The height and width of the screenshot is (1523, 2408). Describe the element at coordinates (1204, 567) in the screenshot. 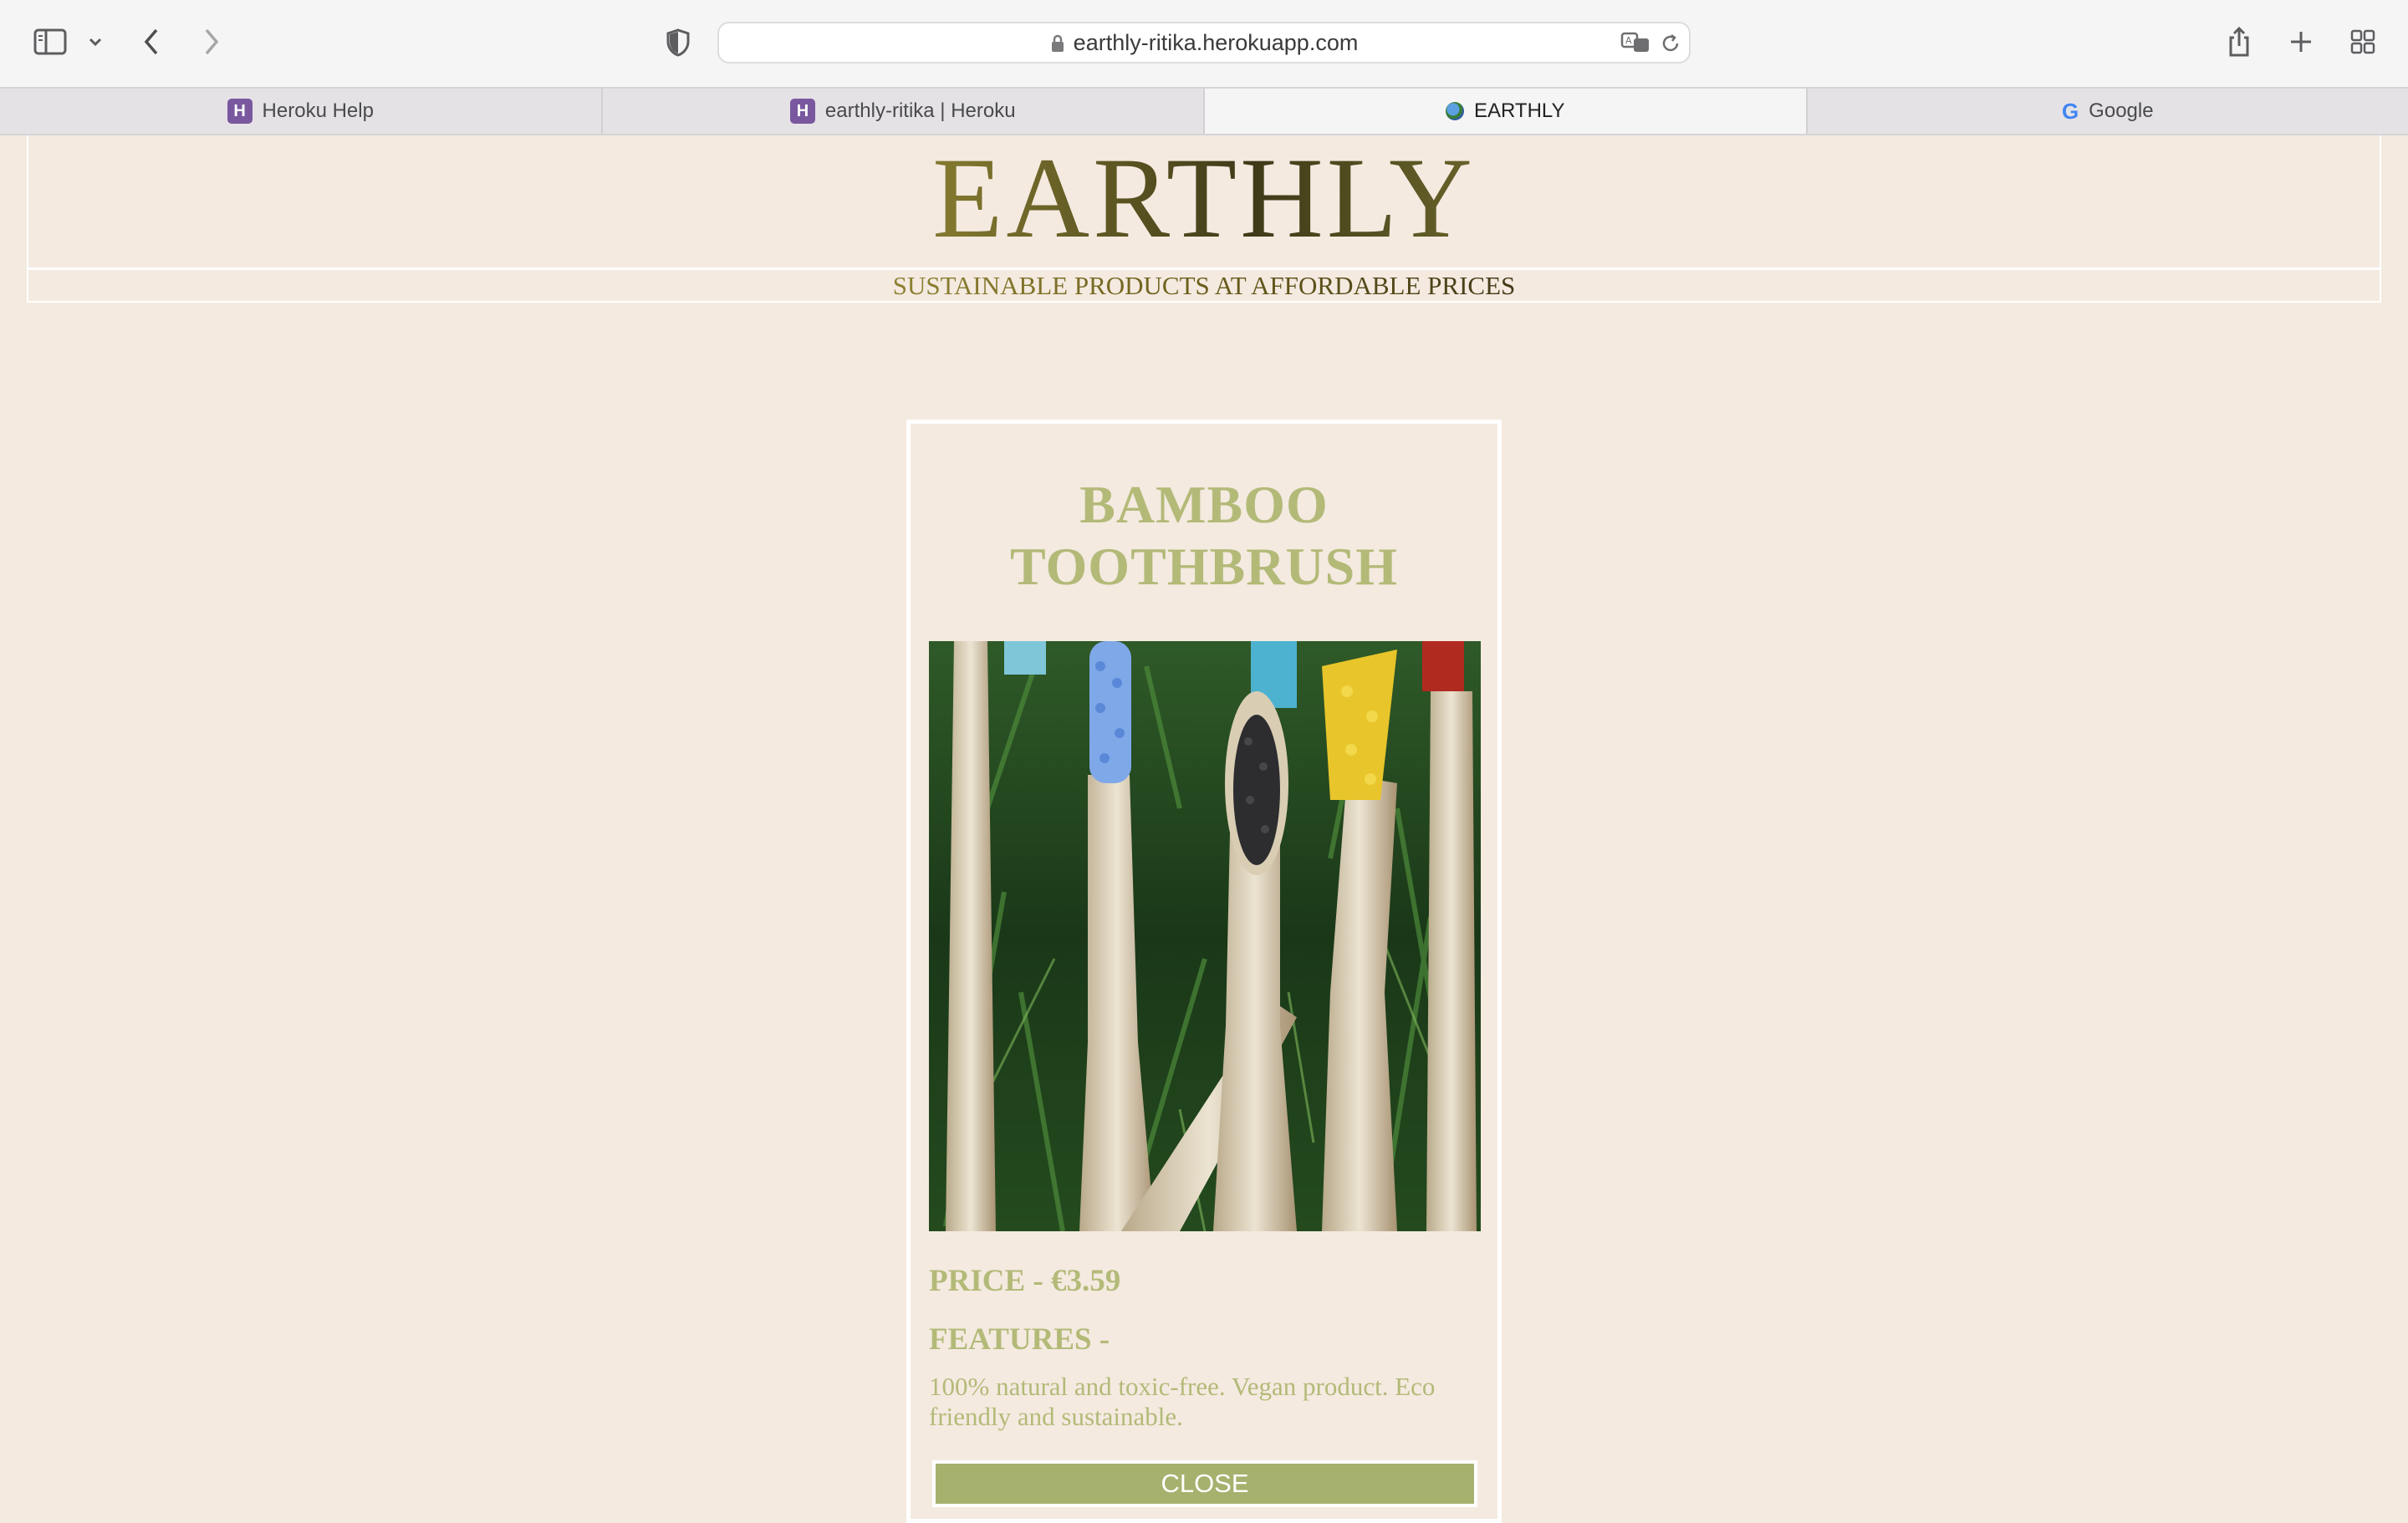

I see `product-title-line2: TOOTHBRUSH` at that location.